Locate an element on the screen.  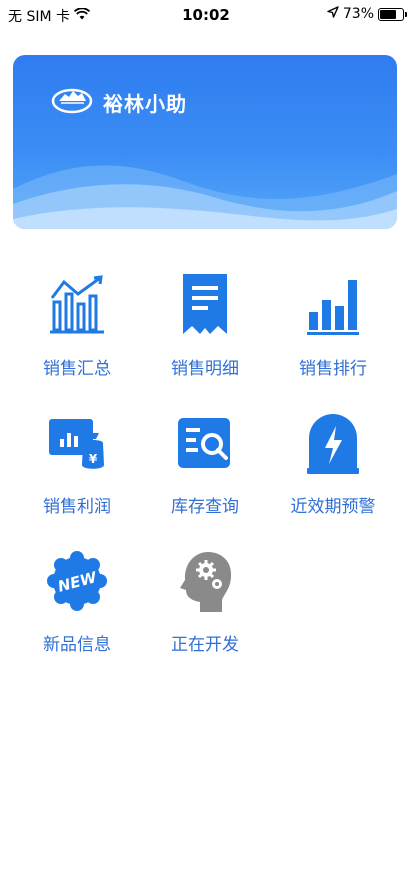
sales-summary-icon is located at coordinates (77, 305).